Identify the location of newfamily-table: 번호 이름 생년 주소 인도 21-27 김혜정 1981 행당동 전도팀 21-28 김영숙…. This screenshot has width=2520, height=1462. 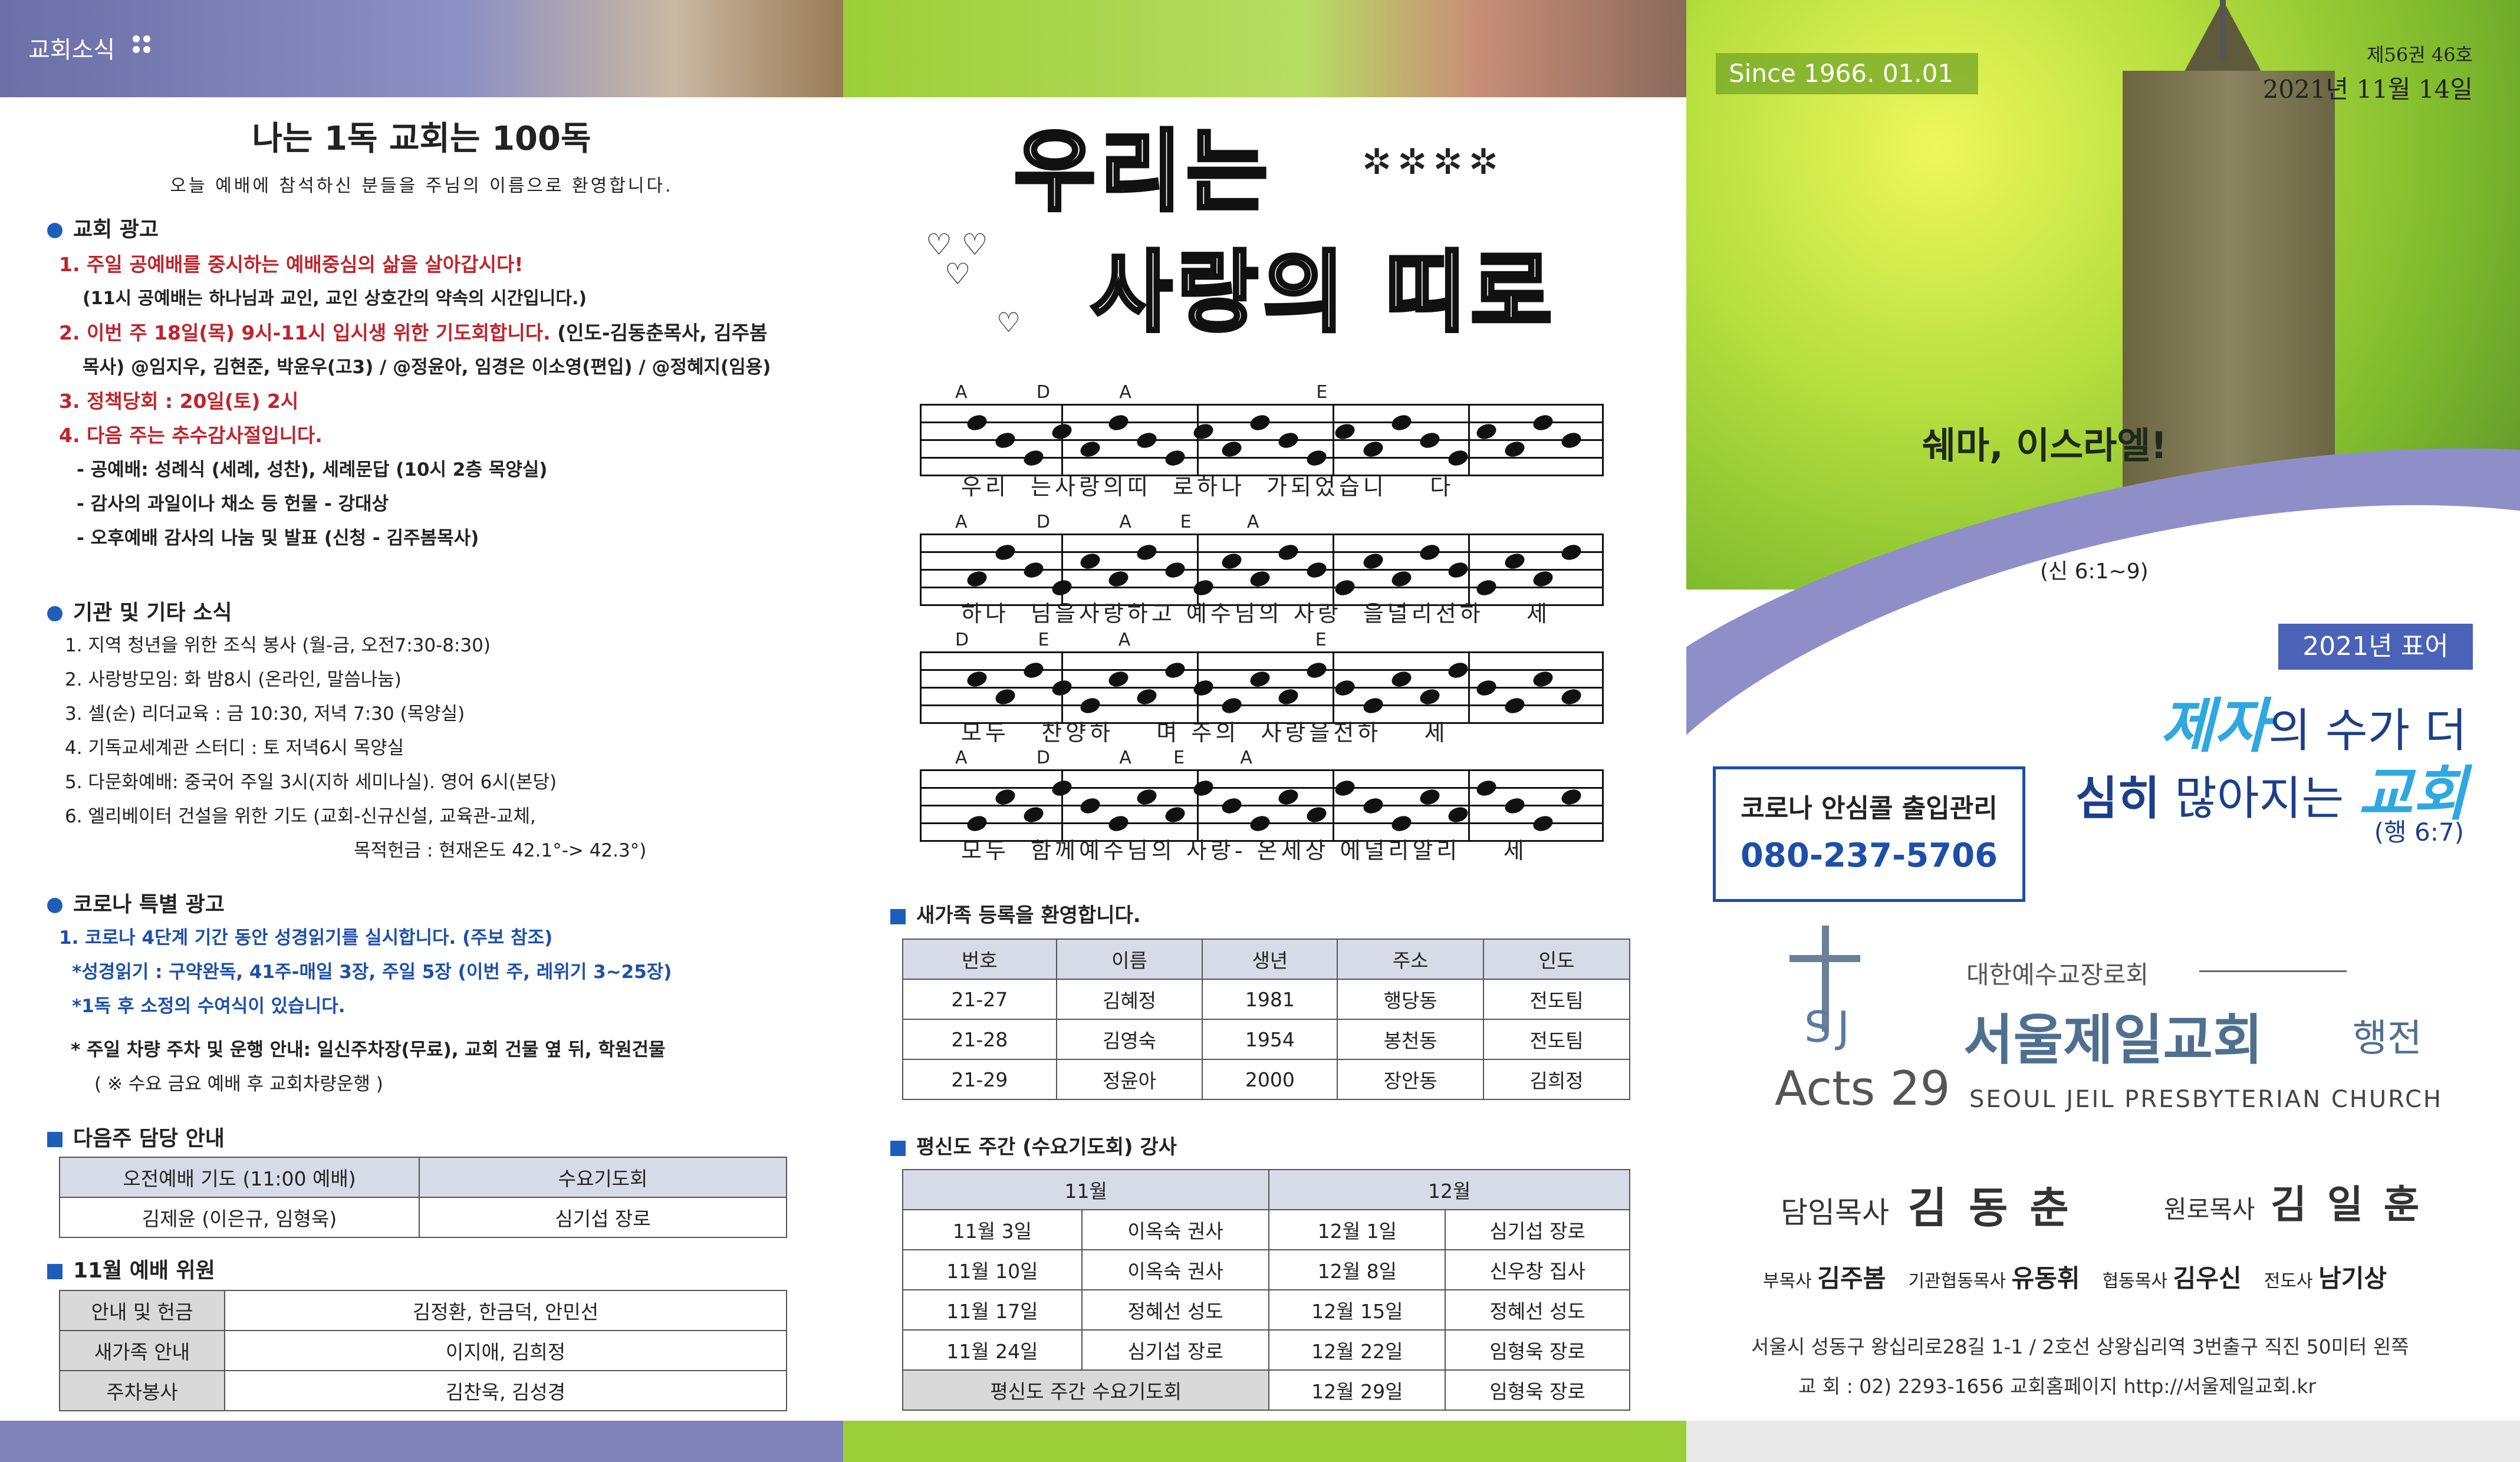
(1266, 1019).